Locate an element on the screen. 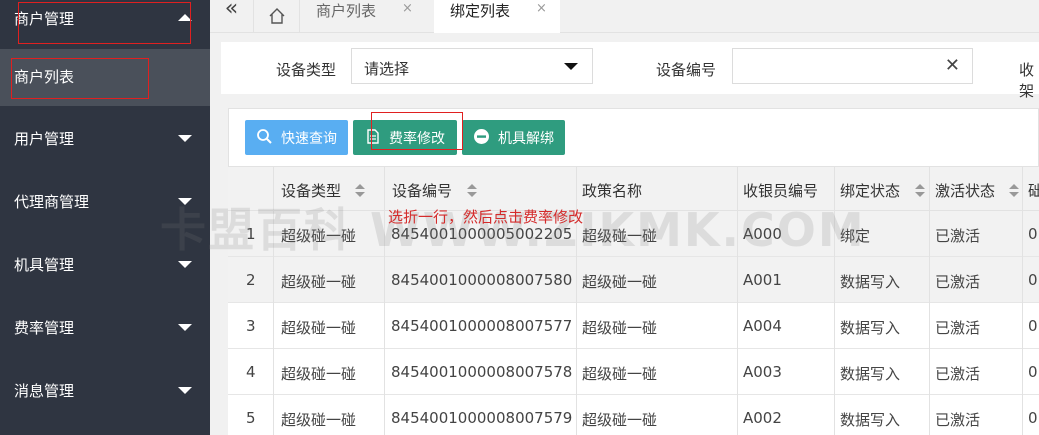  device-no-label: 设备编号 is located at coordinates (686, 70).